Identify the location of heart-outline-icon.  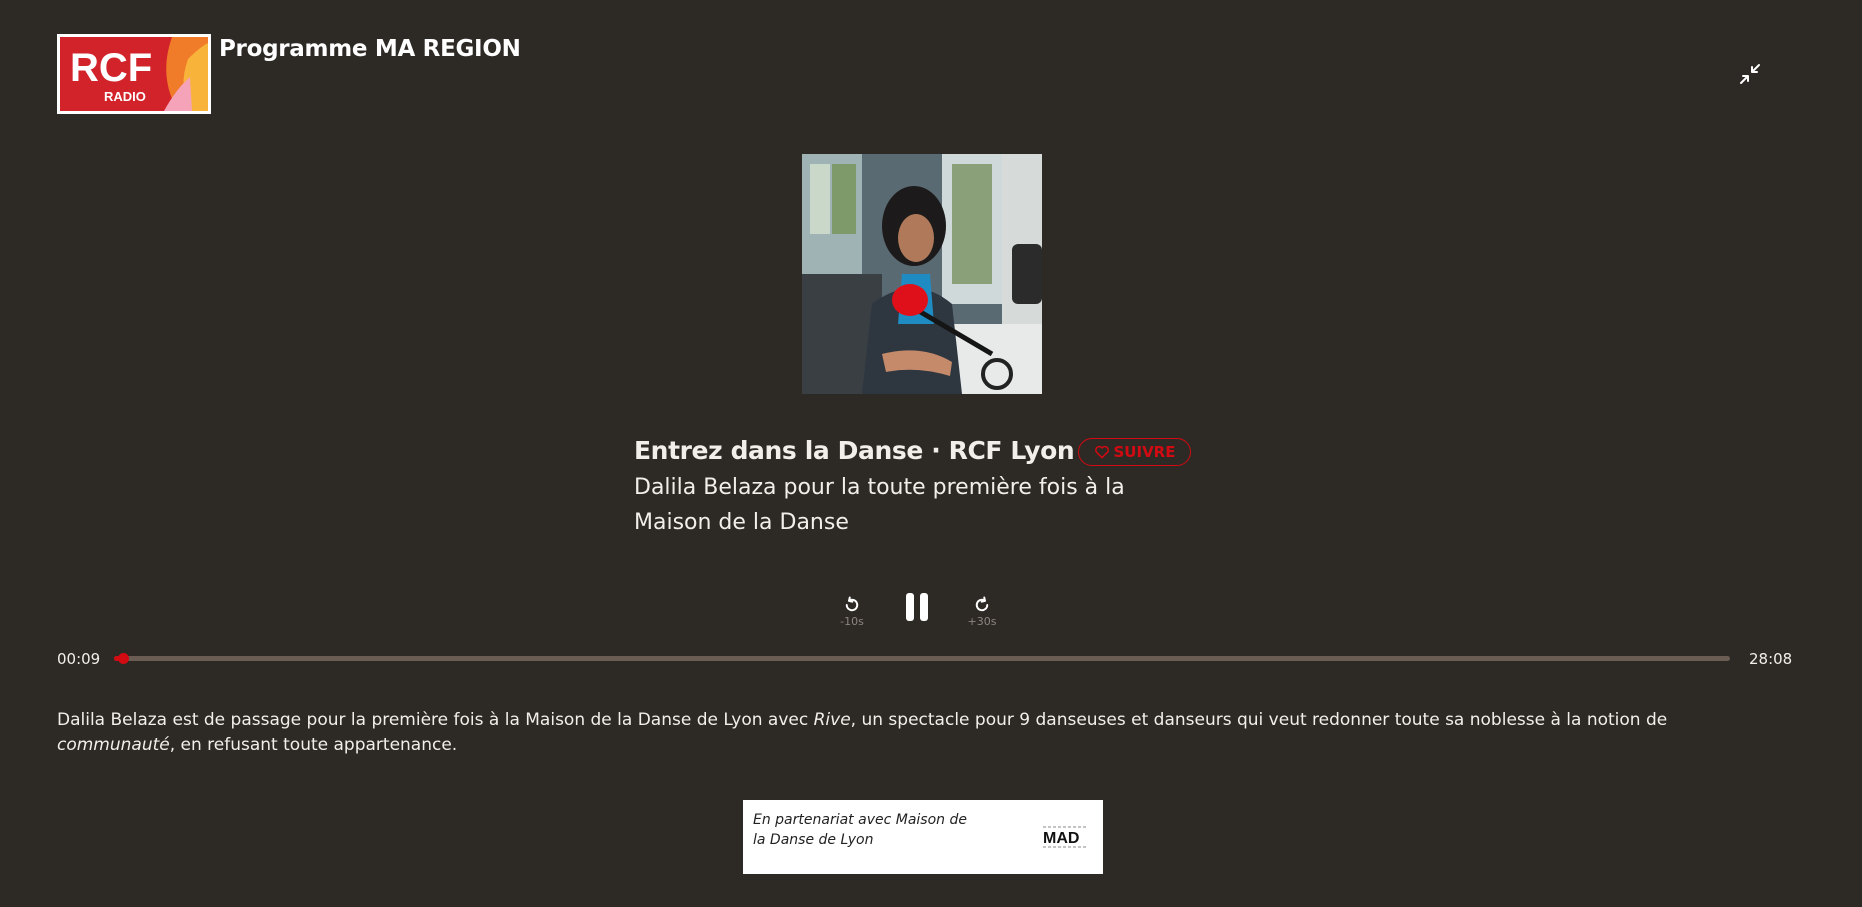
(1101, 452).